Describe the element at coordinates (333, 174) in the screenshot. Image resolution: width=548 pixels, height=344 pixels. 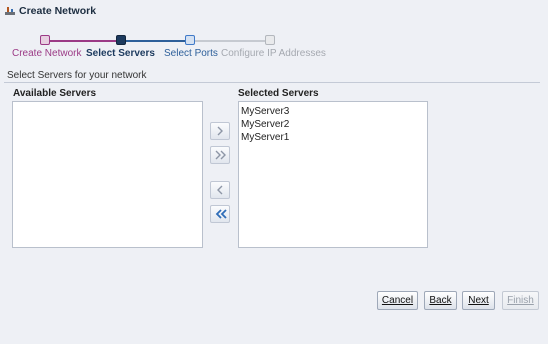
I see `selected-servers-list: MyServer3 MyServer2 MyServer1` at that location.